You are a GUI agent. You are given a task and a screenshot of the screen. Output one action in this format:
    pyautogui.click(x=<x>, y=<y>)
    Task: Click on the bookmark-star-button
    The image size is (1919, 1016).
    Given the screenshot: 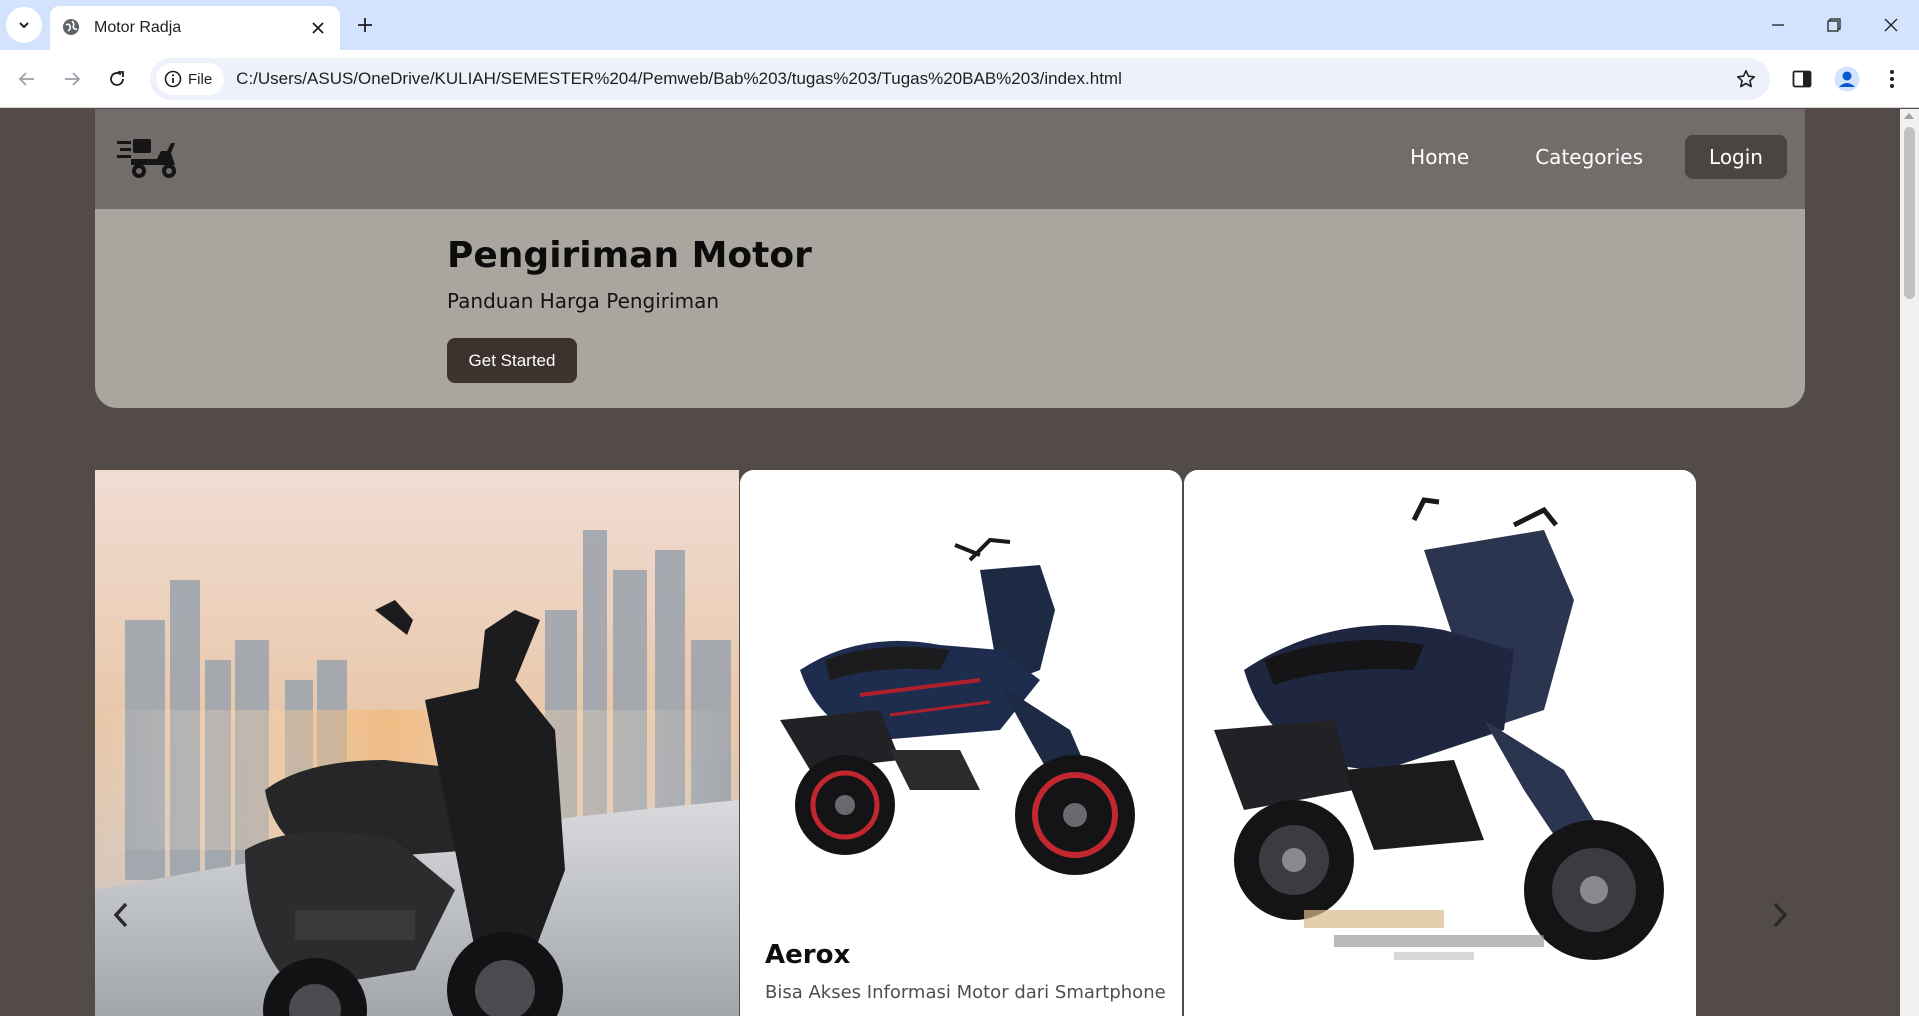 What is the action you would take?
    pyautogui.click(x=1746, y=79)
    